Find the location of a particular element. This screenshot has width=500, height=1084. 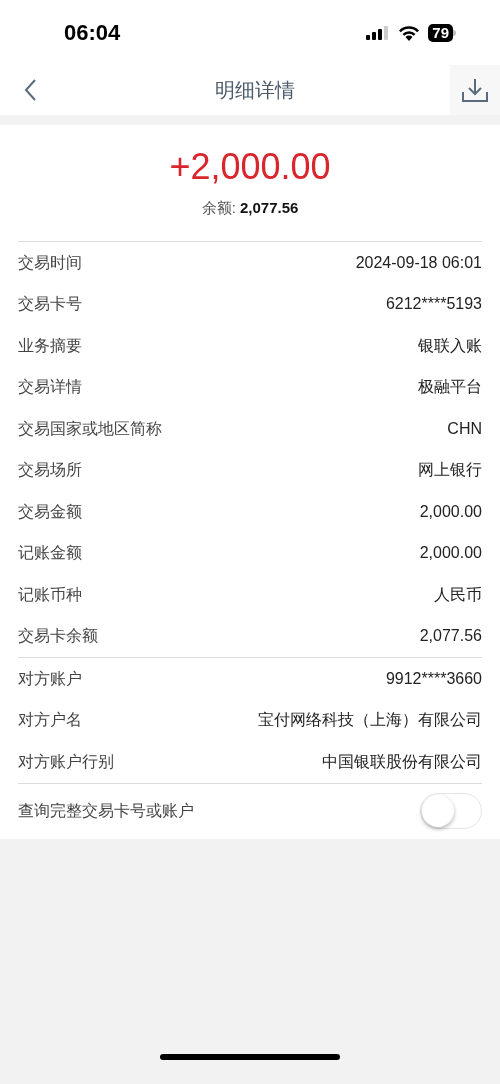

back-icon is located at coordinates (30, 90).